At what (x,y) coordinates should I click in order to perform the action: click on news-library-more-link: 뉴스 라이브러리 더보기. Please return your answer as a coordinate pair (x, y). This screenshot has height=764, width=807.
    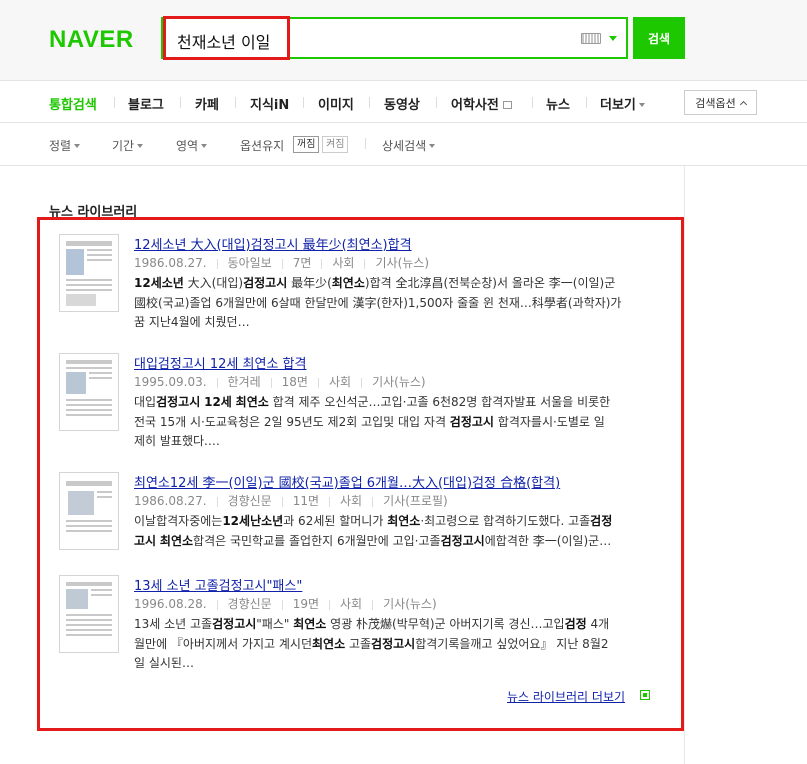
    Looking at the image, I should click on (566, 696).